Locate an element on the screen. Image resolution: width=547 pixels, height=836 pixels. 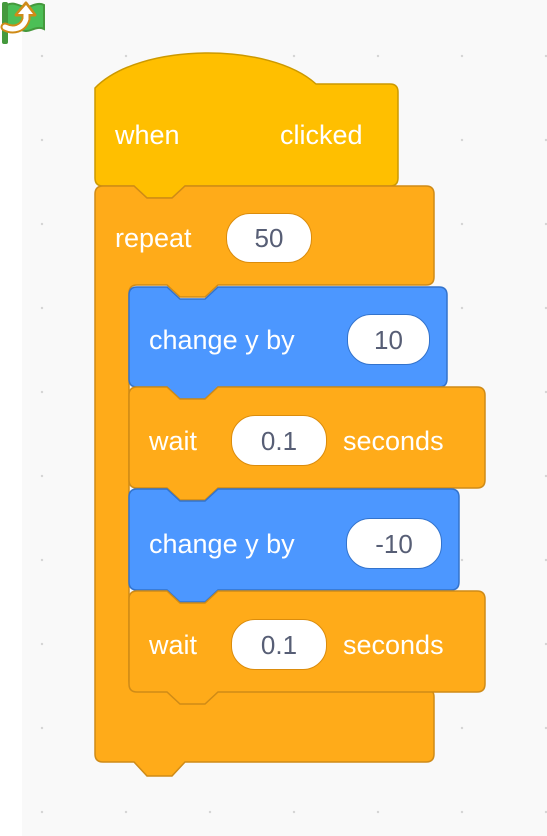
change-y-value-input-2: -10 is located at coordinates (394, 543).